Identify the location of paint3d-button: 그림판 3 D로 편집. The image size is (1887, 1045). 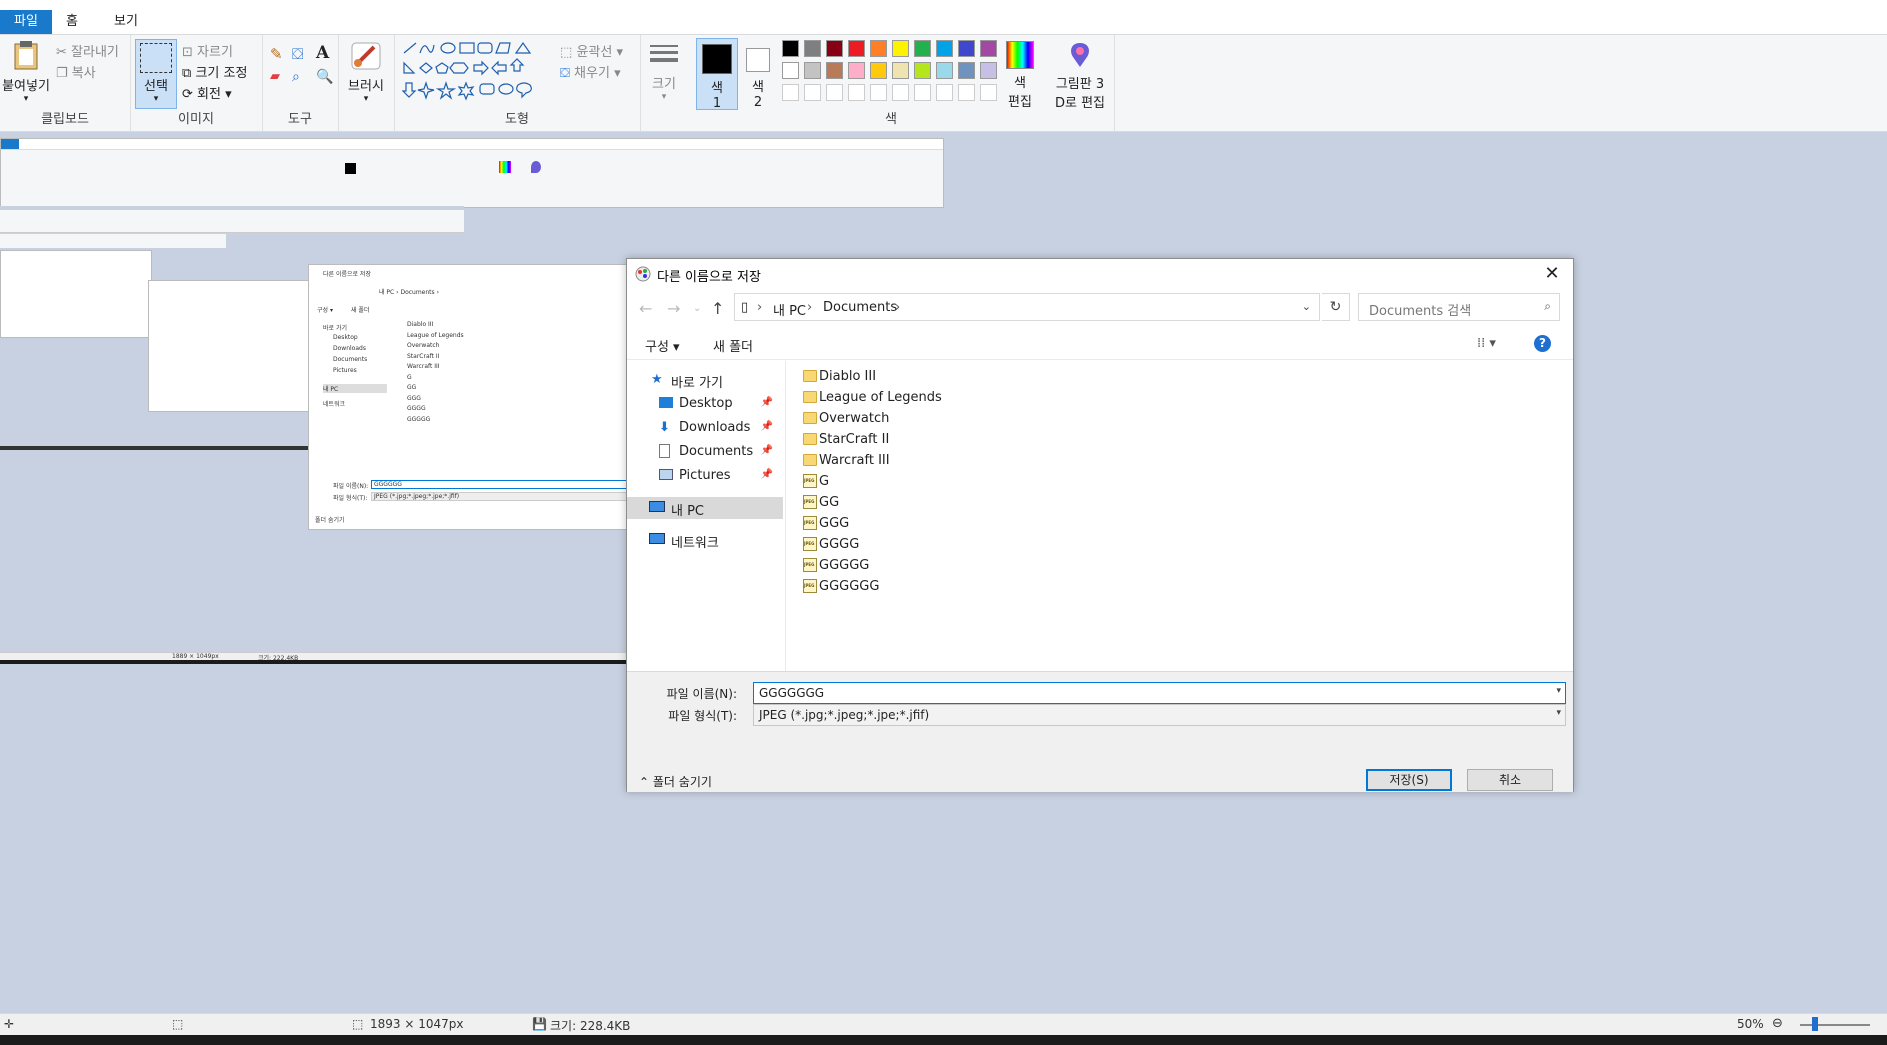
(1080, 76).